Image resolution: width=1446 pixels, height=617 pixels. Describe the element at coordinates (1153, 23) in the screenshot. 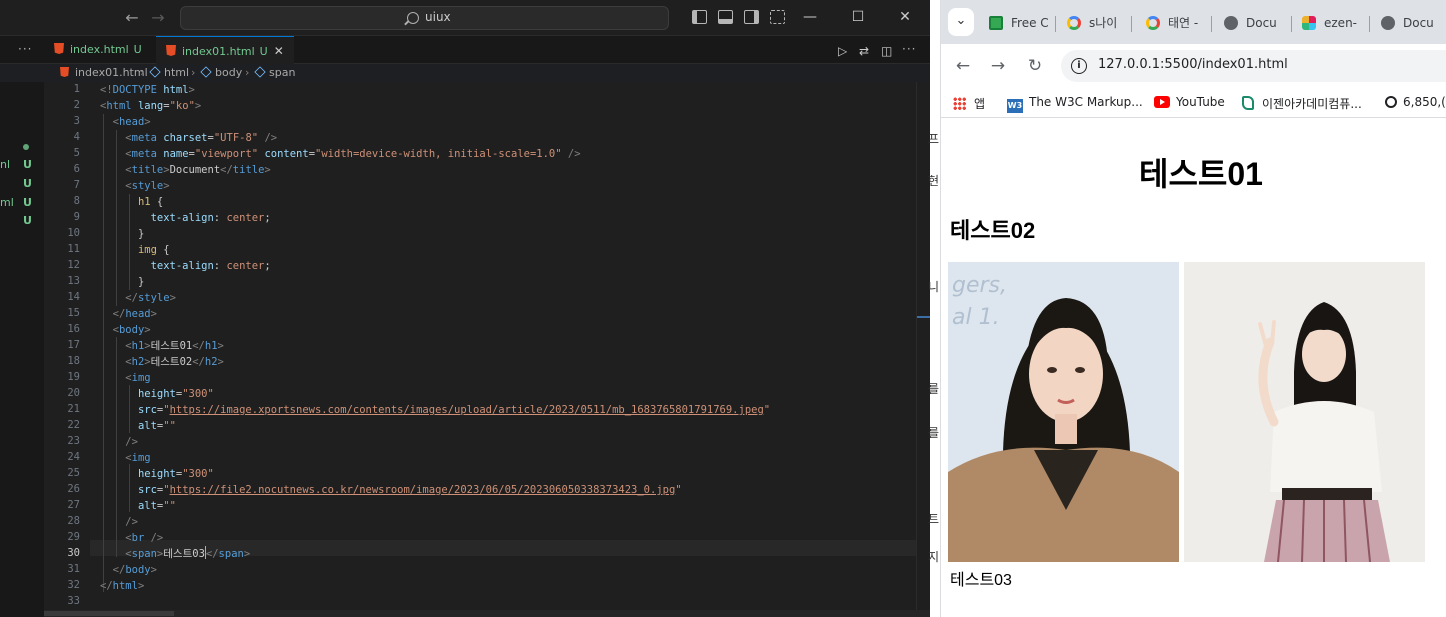

I see `google-icon` at that location.